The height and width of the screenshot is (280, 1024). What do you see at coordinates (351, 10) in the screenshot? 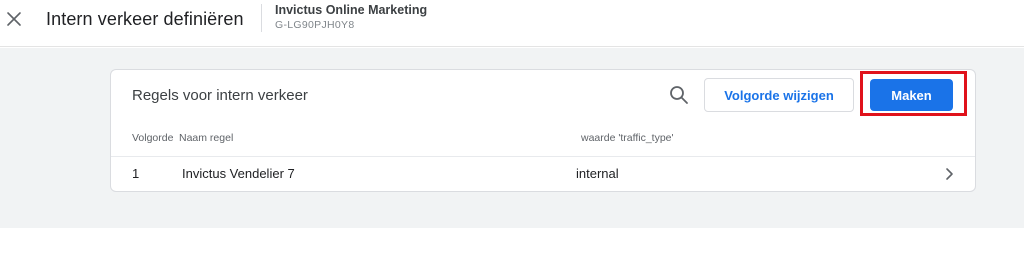
I see `account-name: Invictus Online Marketing` at bounding box center [351, 10].